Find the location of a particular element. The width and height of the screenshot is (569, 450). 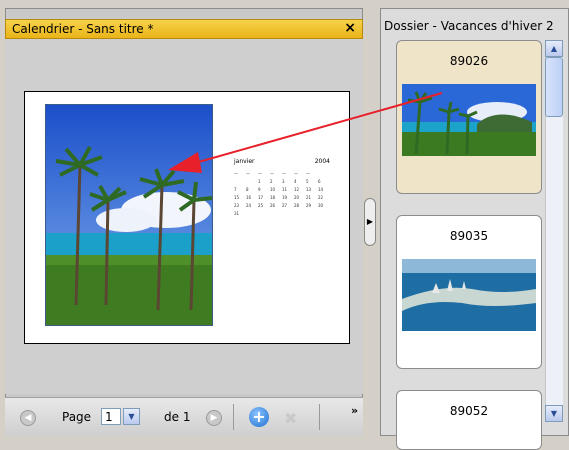

thumbnail-card: 89035 is located at coordinates (469, 292).